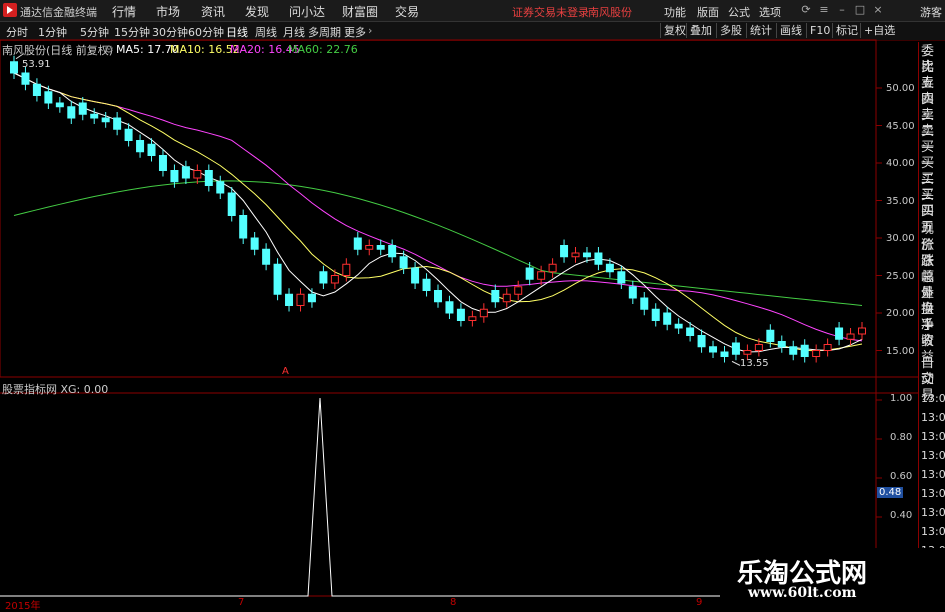 Image resolution: width=945 pixels, height=612 pixels. What do you see at coordinates (739, 12) in the screenshot?
I see `menu-formula: 公式` at bounding box center [739, 12].